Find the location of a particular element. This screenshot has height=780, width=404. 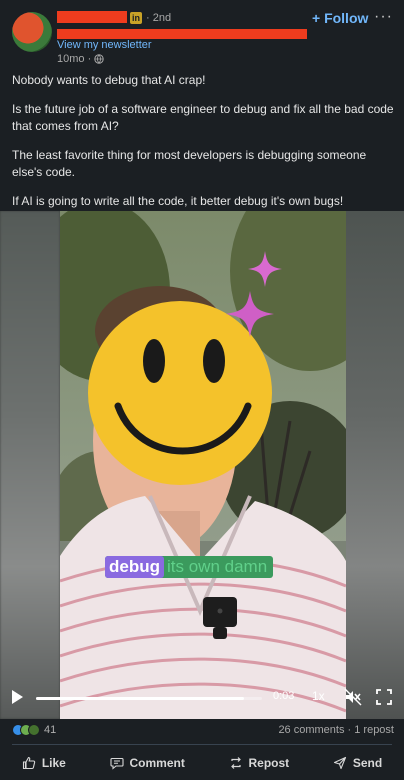

connection-degree: · 2nd is located at coordinates (159, 18).